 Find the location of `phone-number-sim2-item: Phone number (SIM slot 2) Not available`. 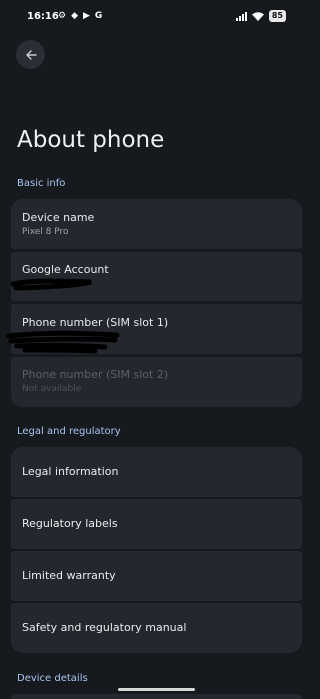

phone-number-sim2-item: Phone number (SIM slot 2) Not available is located at coordinates (156, 382).